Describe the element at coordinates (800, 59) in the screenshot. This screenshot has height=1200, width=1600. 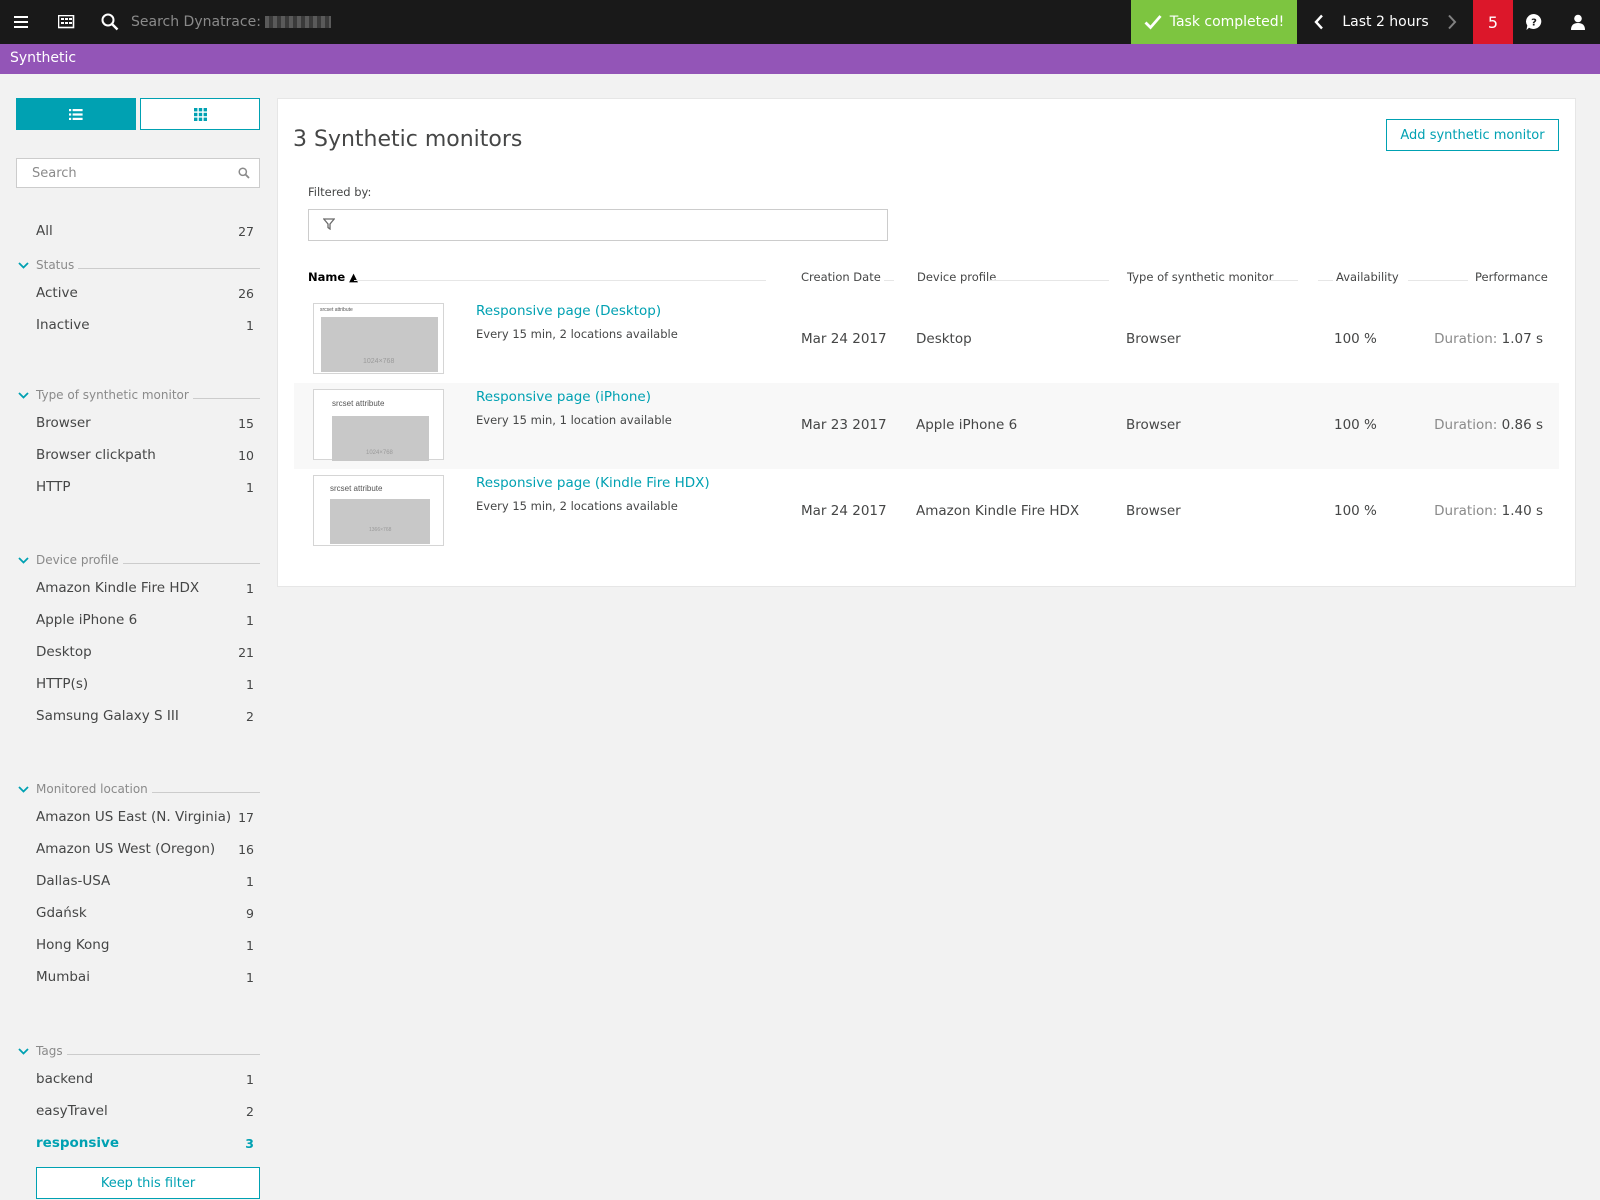
I see `app-title-bar: Synthetic` at that location.